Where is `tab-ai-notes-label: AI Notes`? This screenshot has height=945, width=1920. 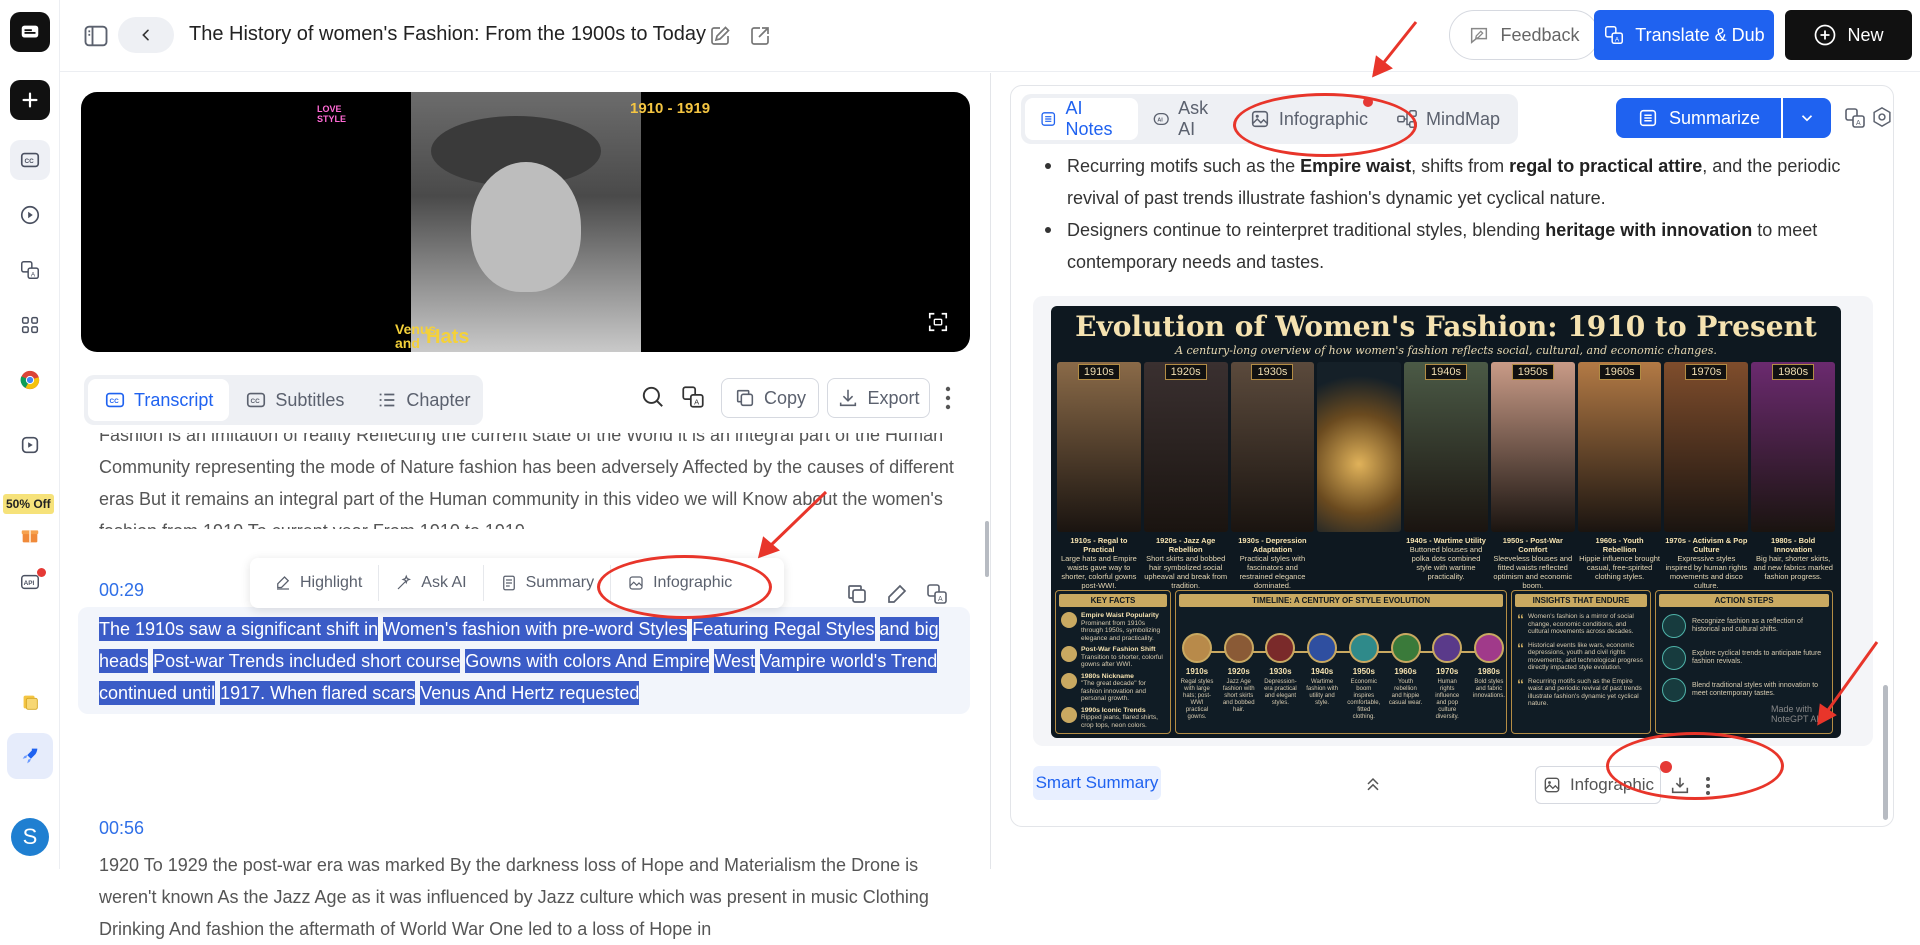 tab-ai-notes-label: AI Notes is located at coordinates (1089, 118).